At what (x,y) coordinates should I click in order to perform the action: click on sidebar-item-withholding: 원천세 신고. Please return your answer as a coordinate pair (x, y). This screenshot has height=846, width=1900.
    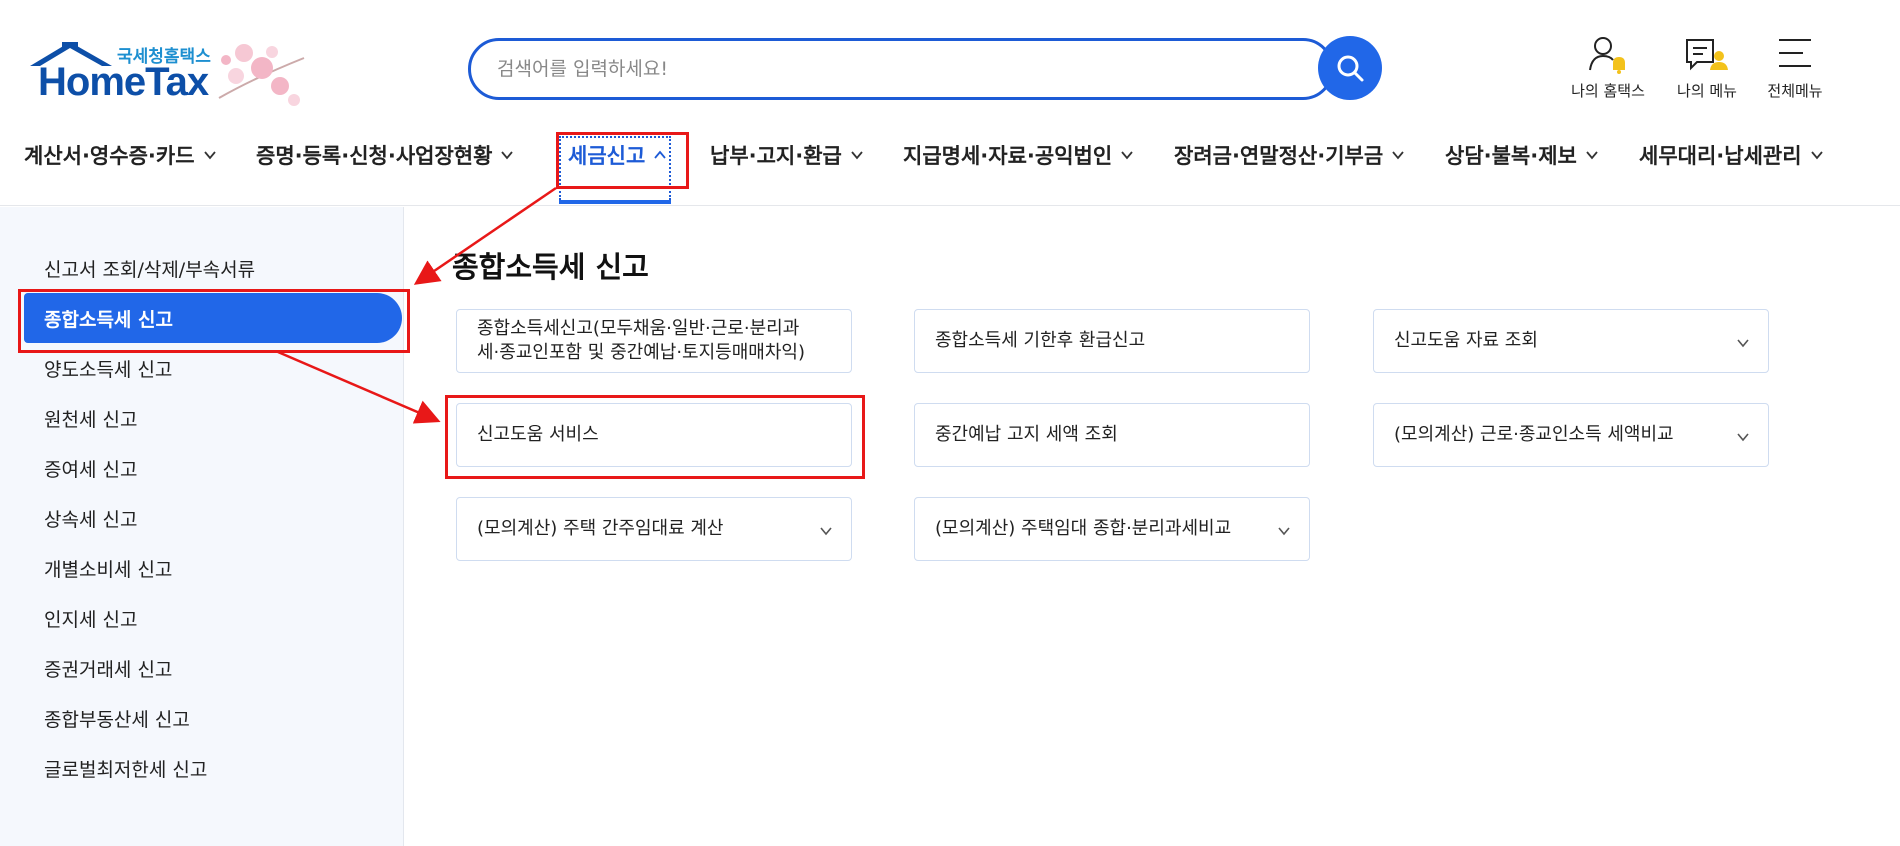
    Looking at the image, I should click on (213, 418).